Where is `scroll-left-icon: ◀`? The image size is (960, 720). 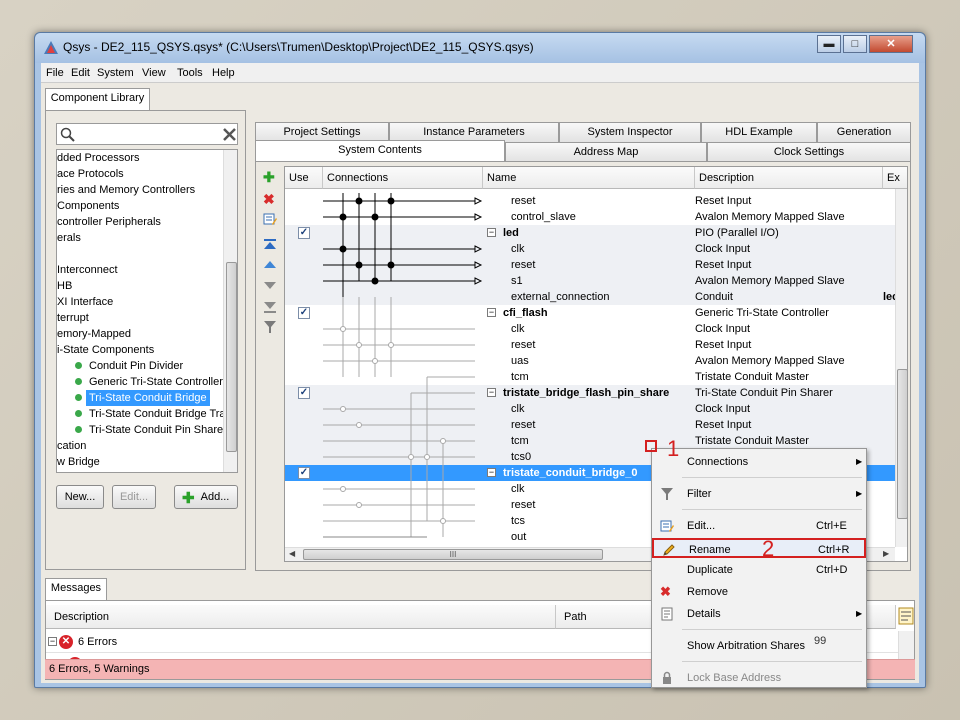 scroll-left-icon: ◀ is located at coordinates (292, 553).